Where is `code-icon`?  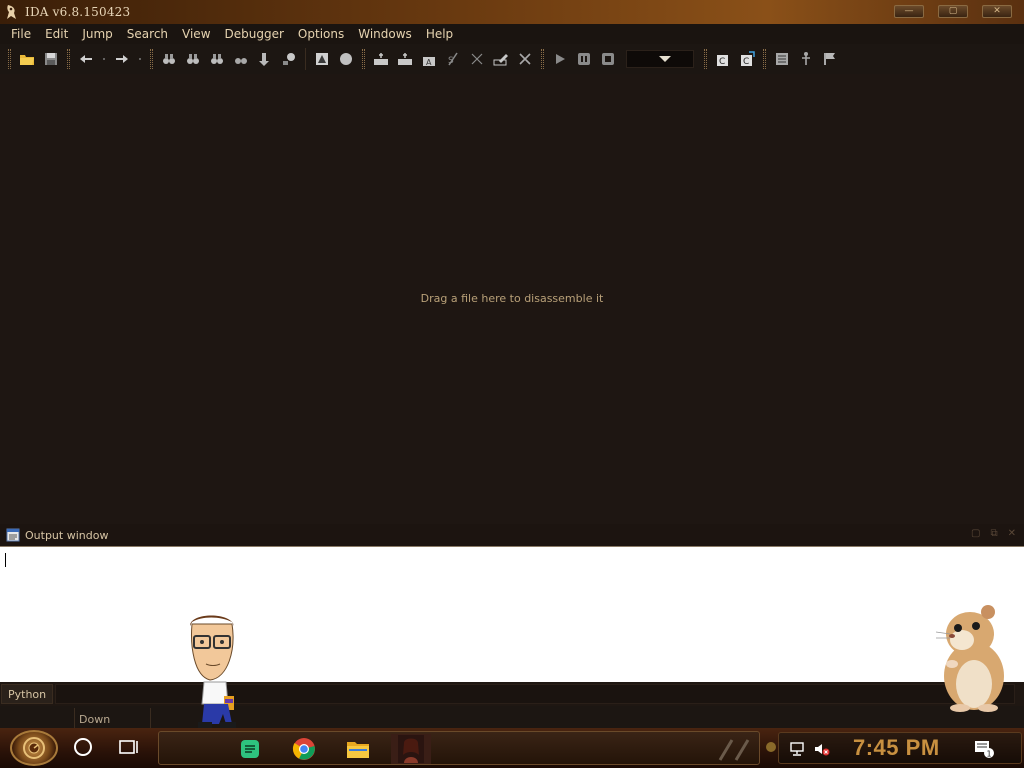
code-icon is located at coordinates (381, 59).